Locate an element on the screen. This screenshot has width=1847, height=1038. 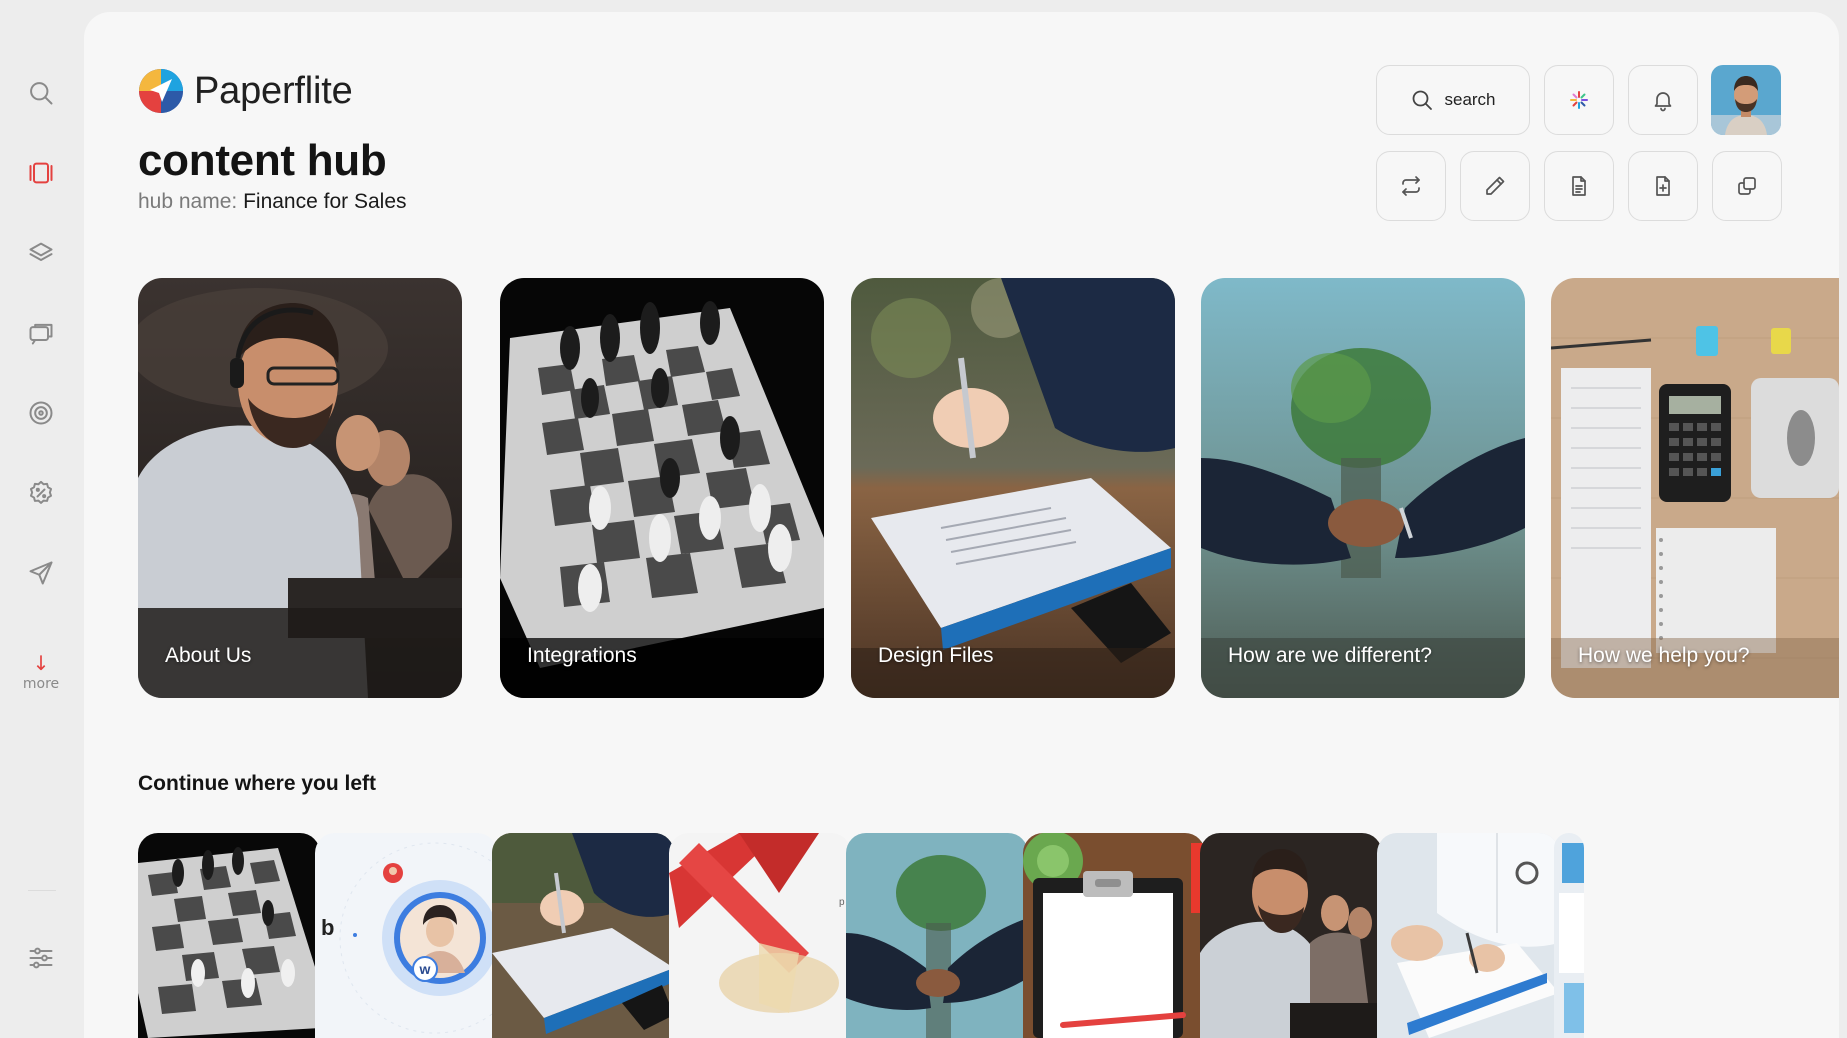
medical-form-thumbnail is located at coordinates (1468, 935).